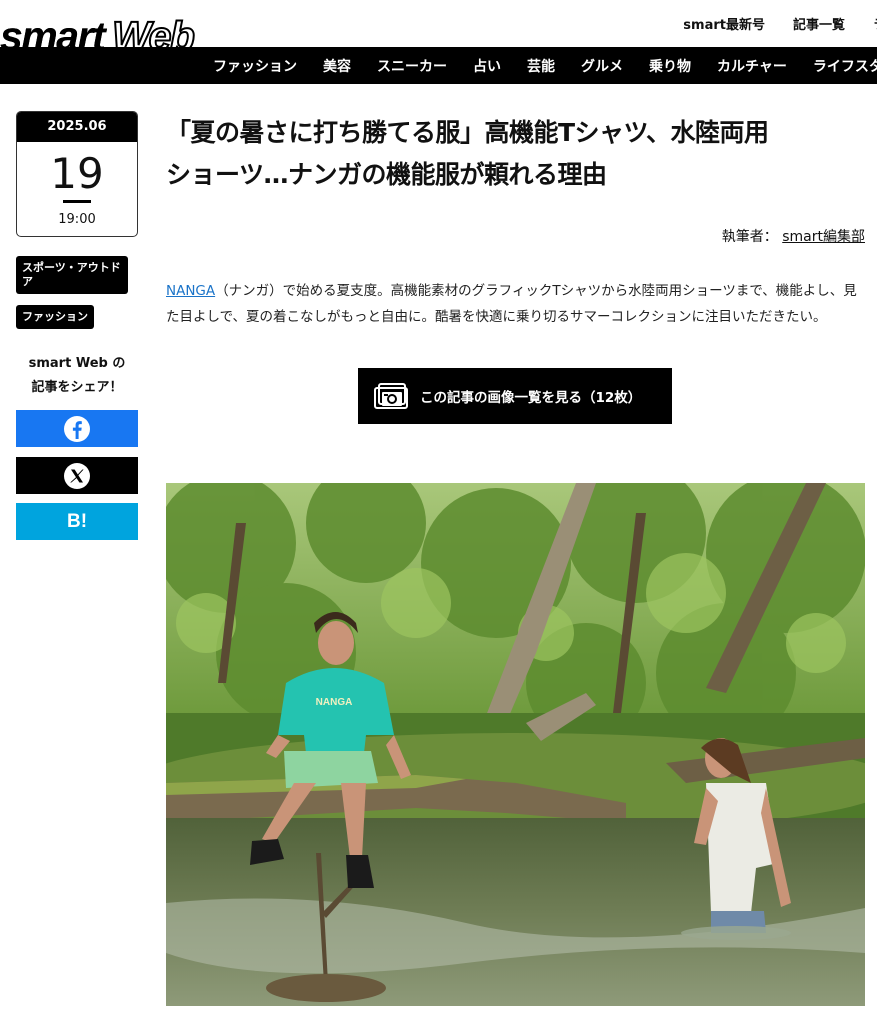 Image resolution: width=877 pixels, height=1024 pixels. I want to click on nav-item-gourmet: グルメ, so click(602, 66).